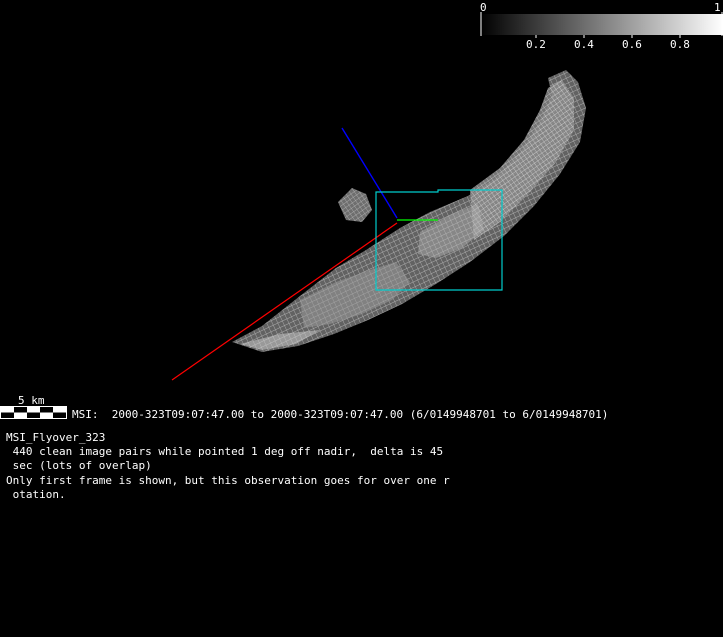  What do you see at coordinates (717, 7) in the screenshot?
I see `colorbar-max-label: 1` at bounding box center [717, 7].